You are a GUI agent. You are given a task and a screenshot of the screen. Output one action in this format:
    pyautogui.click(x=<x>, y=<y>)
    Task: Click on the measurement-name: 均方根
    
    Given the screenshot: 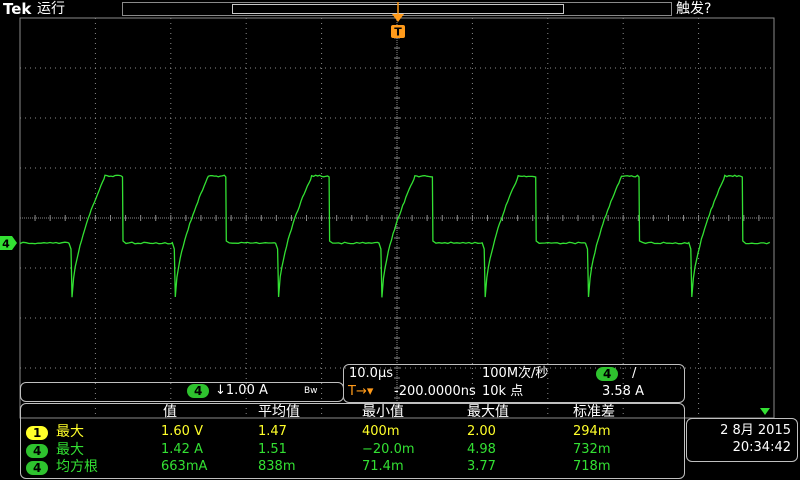 What is the action you would take?
    pyautogui.click(x=77, y=467)
    